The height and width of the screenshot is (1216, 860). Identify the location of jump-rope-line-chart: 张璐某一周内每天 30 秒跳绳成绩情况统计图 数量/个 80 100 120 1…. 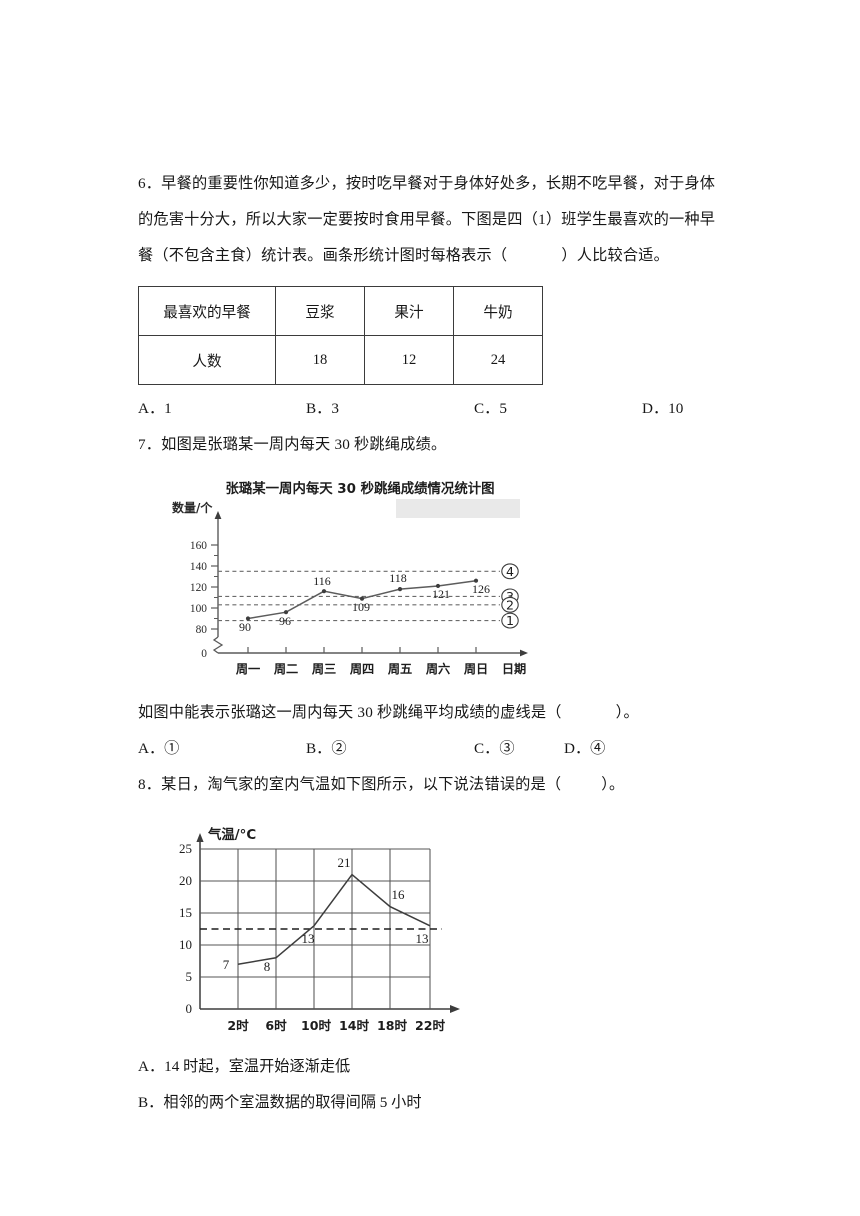
(360, 583).